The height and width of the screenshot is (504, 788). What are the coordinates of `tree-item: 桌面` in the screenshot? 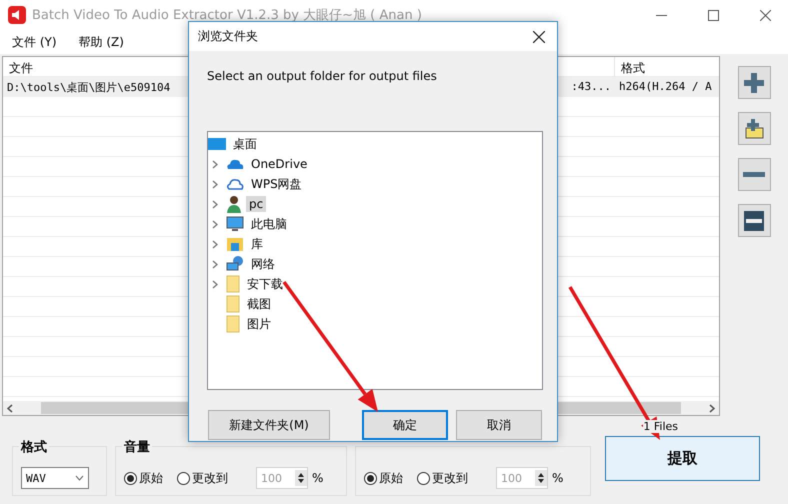 It's located at (245, 144).